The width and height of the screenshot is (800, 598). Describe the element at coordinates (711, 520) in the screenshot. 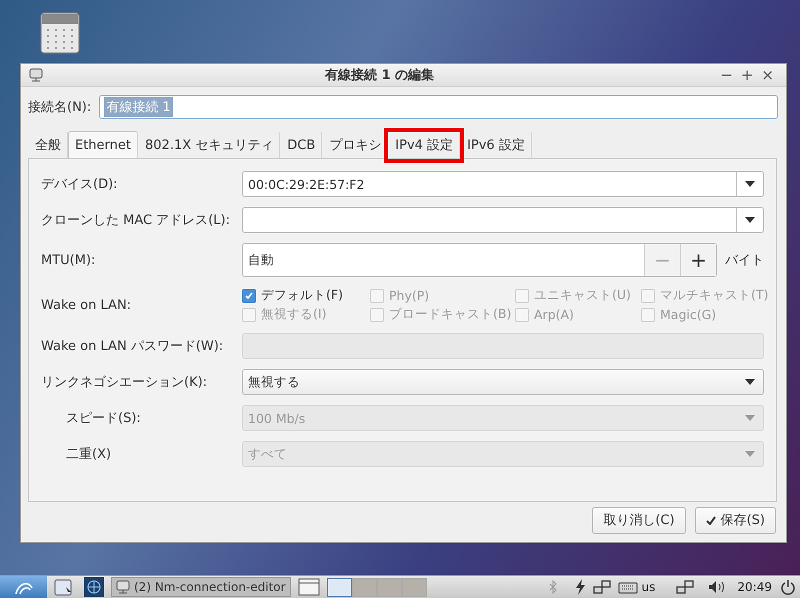

I see `check-icon` at that location.